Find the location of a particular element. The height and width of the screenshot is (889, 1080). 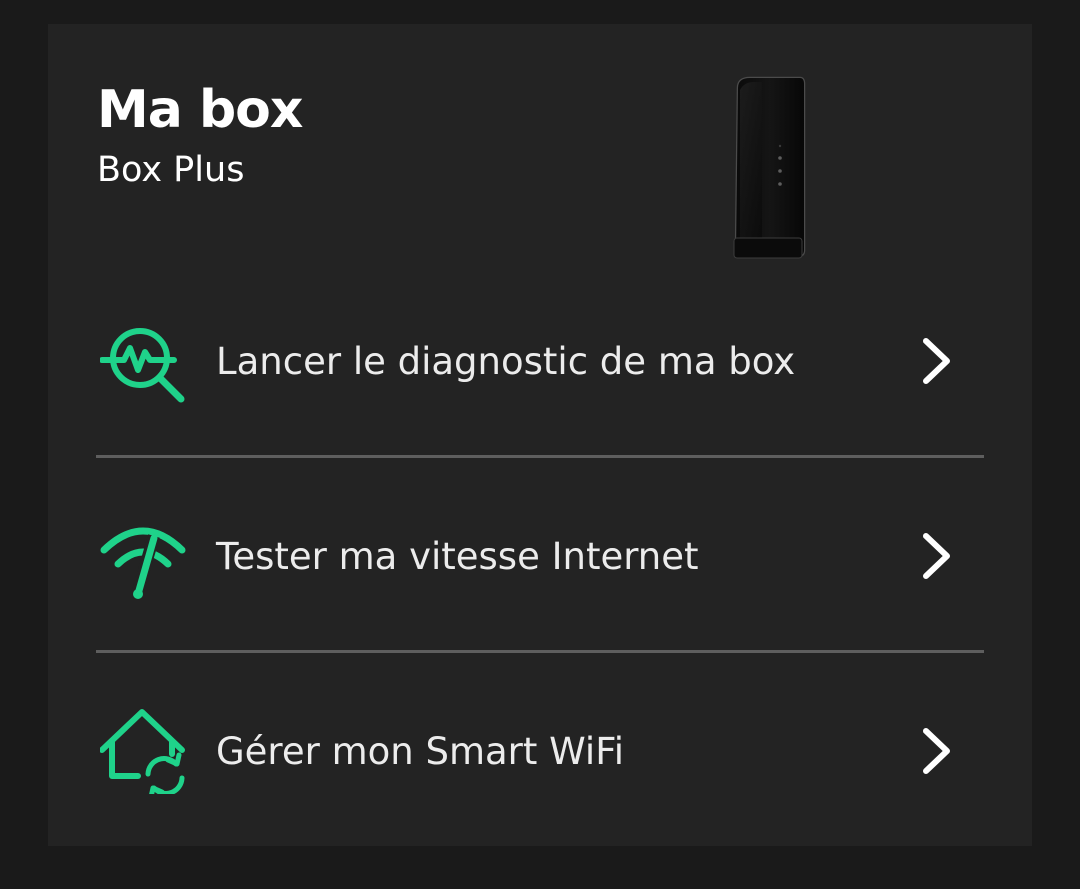

speed-test-button: Tester ma vitesse Internet is located at coordinates (540, 557).